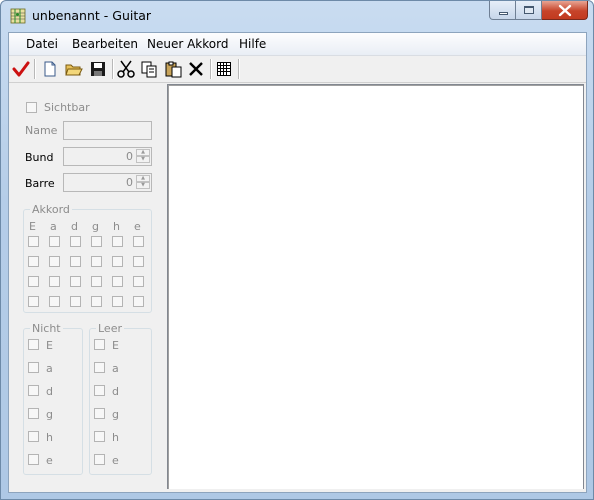  What do you see at coordinates (31, 107) in the screenshot?
I see `visible-checkbox` at bounding box center [31, 107].